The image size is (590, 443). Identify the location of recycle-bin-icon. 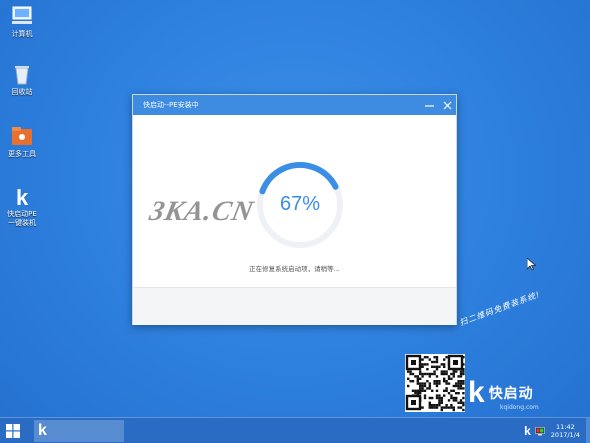
(22, 74).